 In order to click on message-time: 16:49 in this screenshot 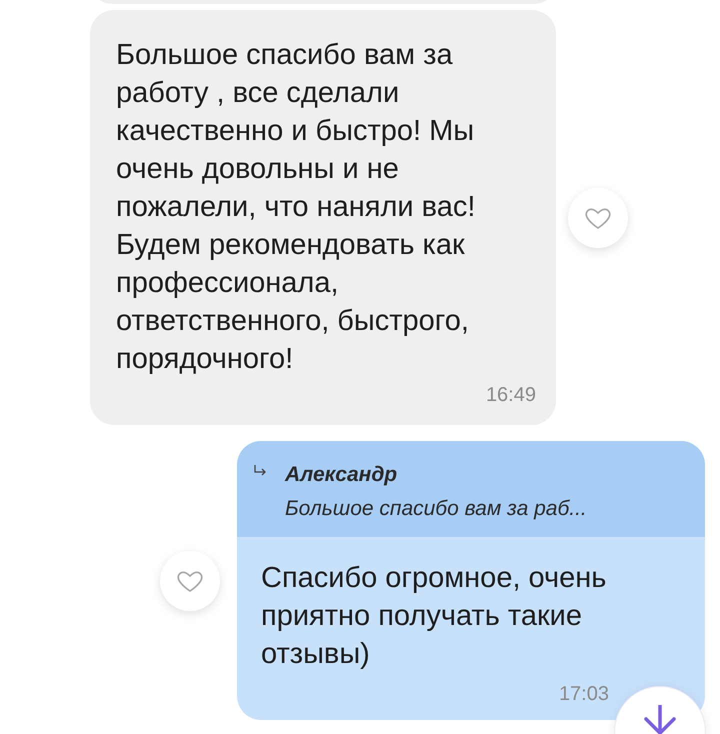, I will do `click(510, 395)`.